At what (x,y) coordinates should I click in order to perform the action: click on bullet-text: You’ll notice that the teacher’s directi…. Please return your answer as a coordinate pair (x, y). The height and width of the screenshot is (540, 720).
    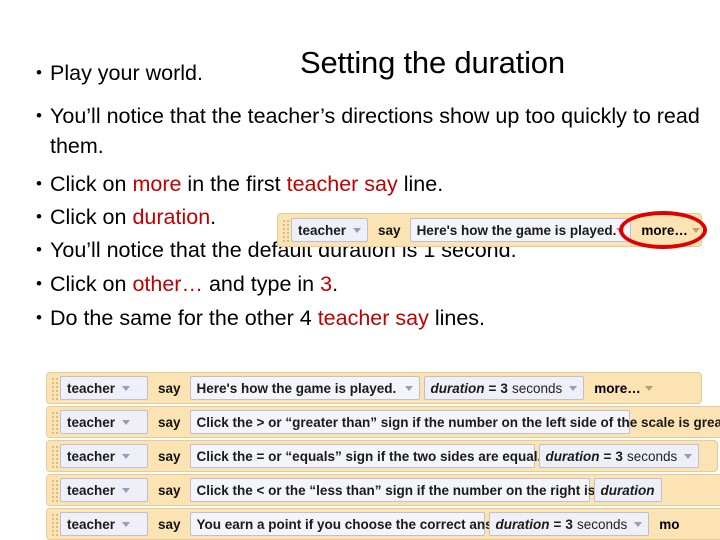
    Looking at the image, I should click on (379, 131).